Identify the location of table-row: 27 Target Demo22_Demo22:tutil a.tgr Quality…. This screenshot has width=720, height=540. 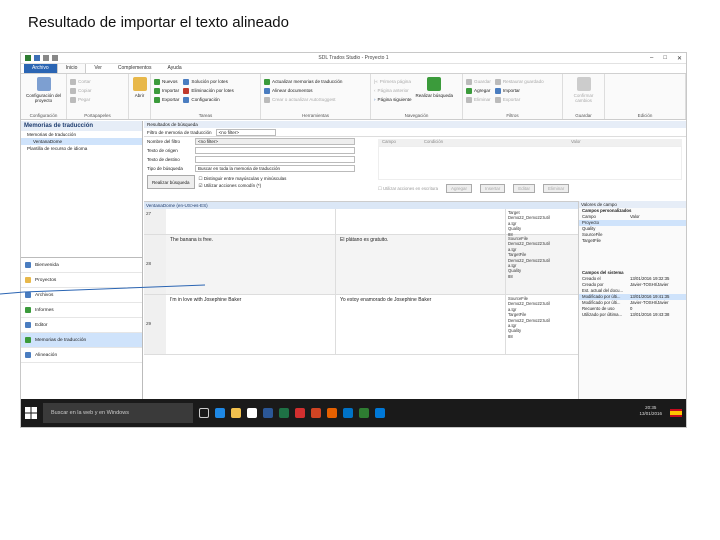
(361, 223).